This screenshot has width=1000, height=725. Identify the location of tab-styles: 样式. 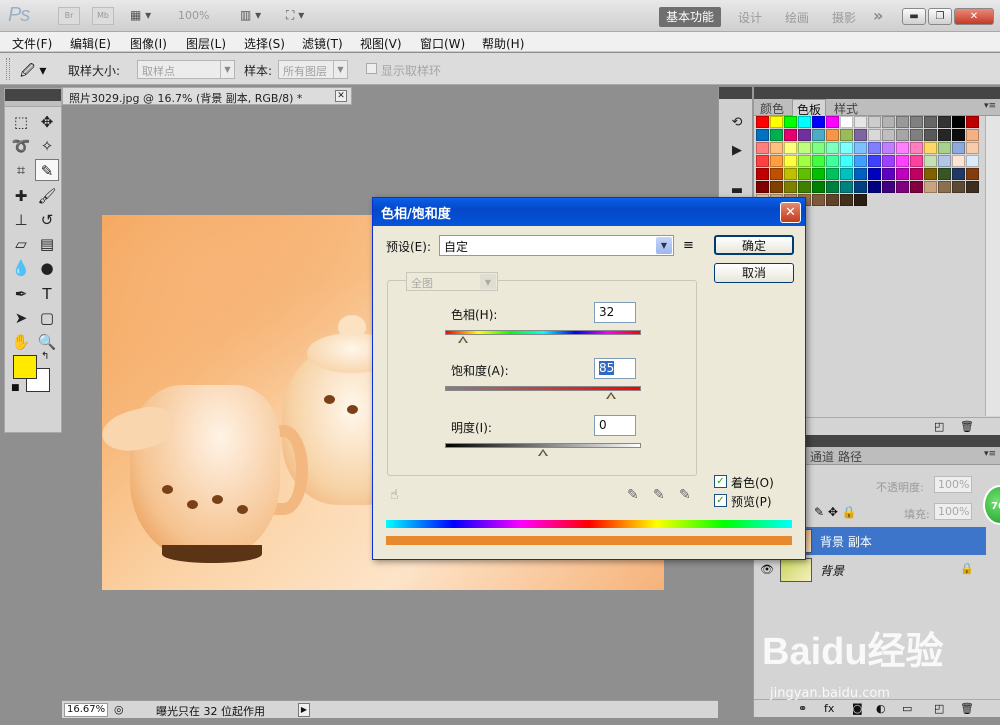
(846, 107).